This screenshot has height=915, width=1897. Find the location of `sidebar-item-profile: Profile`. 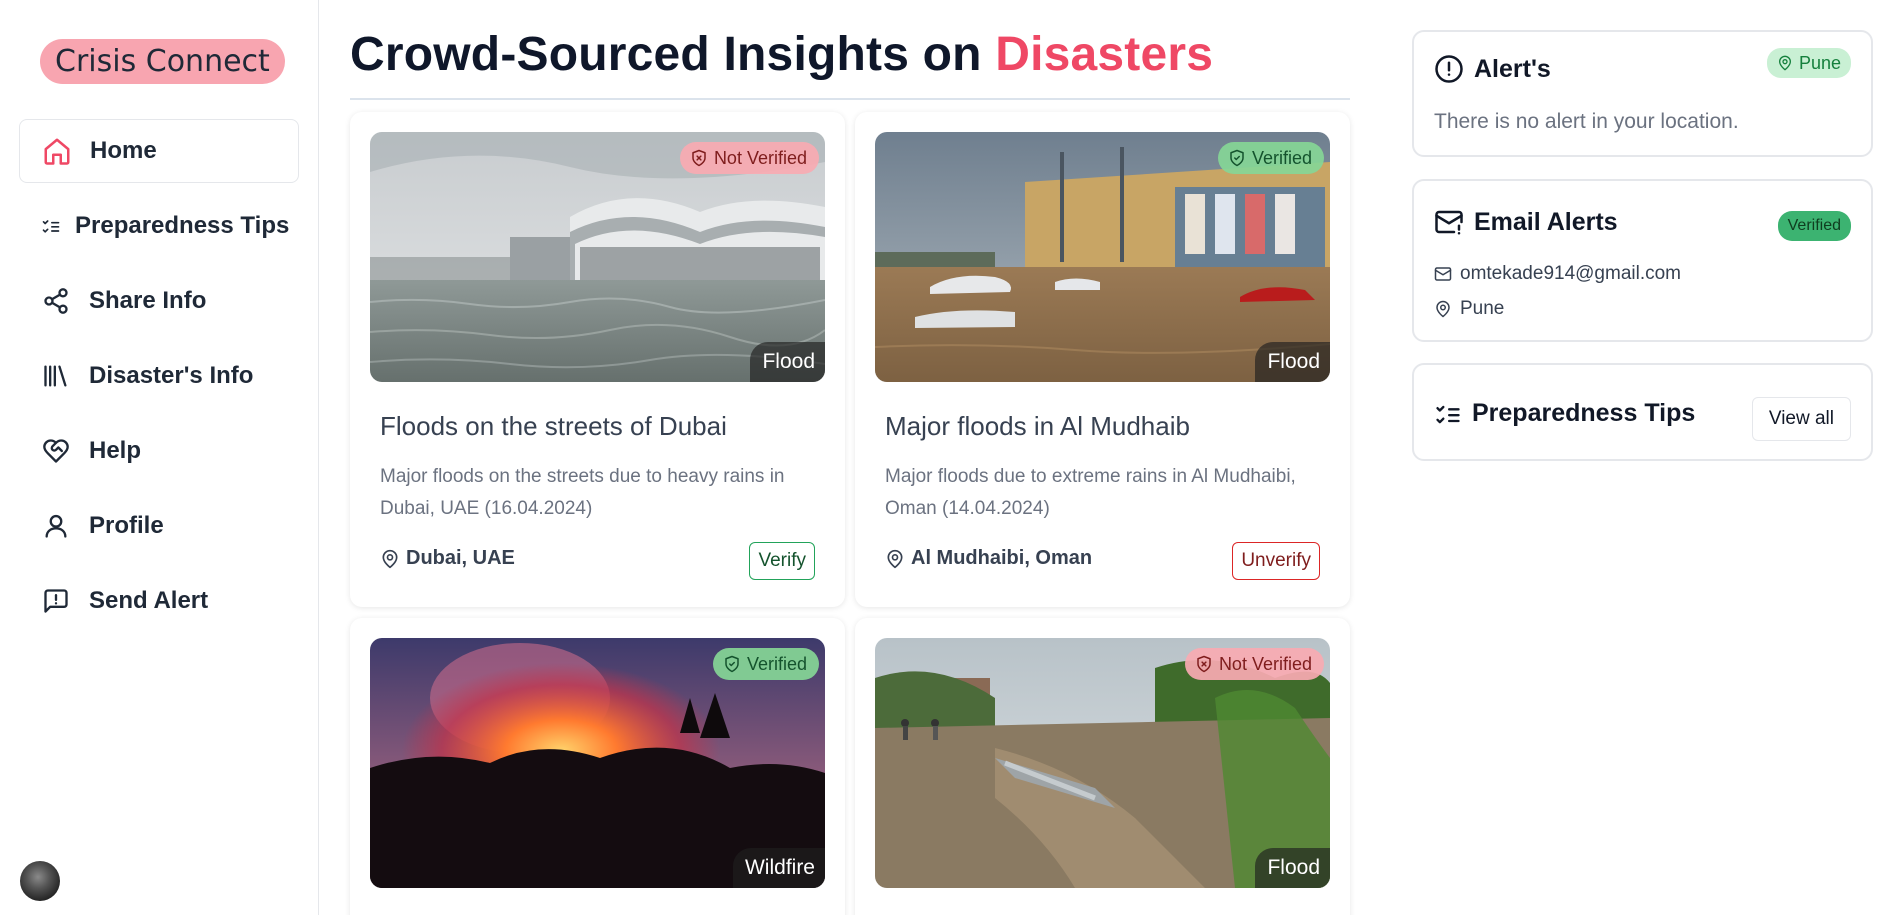

sidebar-item-profile: Profile is located at coordinates (159, 526).